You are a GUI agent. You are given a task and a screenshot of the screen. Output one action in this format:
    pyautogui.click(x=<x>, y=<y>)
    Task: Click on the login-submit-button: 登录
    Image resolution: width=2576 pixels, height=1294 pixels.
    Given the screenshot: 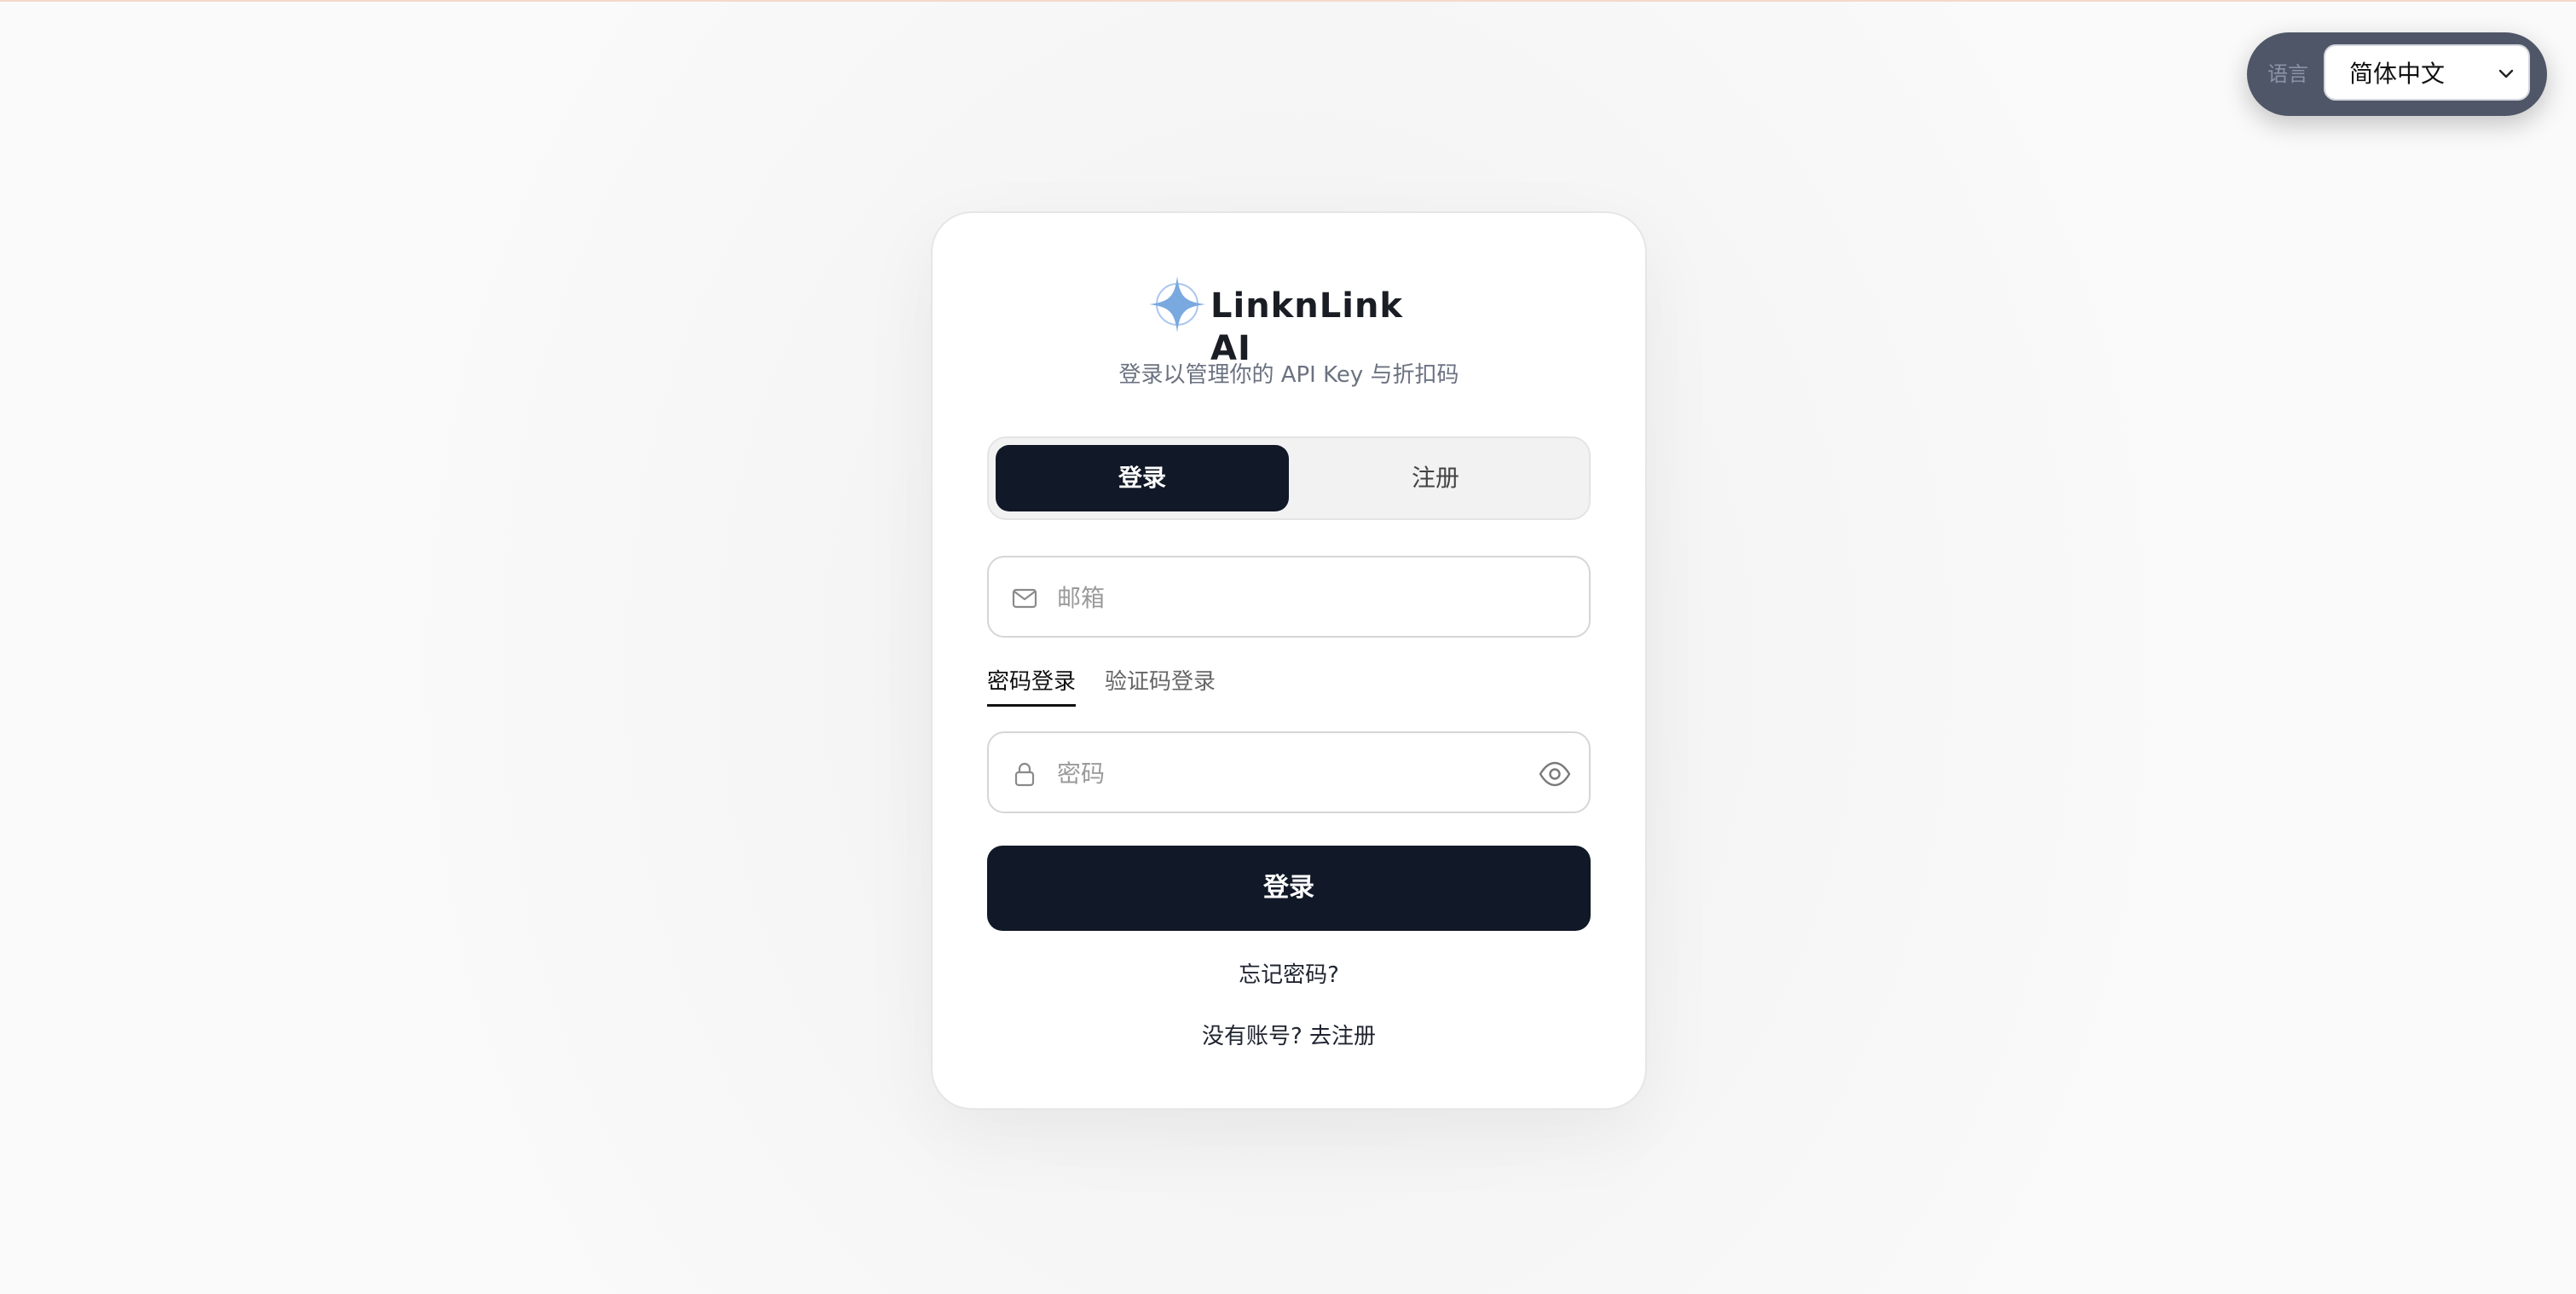 What is the action you would take?
    pyautogui.click(x=1289, y=888)
    